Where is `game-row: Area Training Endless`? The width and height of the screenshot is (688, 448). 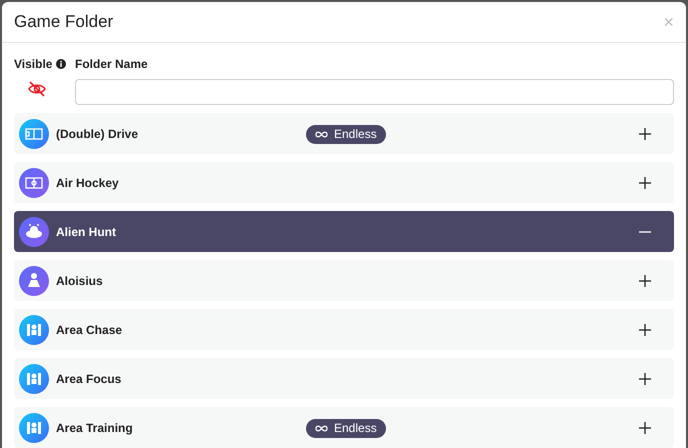 game-row: Area Training Endless is located at coordinates (344, 427).